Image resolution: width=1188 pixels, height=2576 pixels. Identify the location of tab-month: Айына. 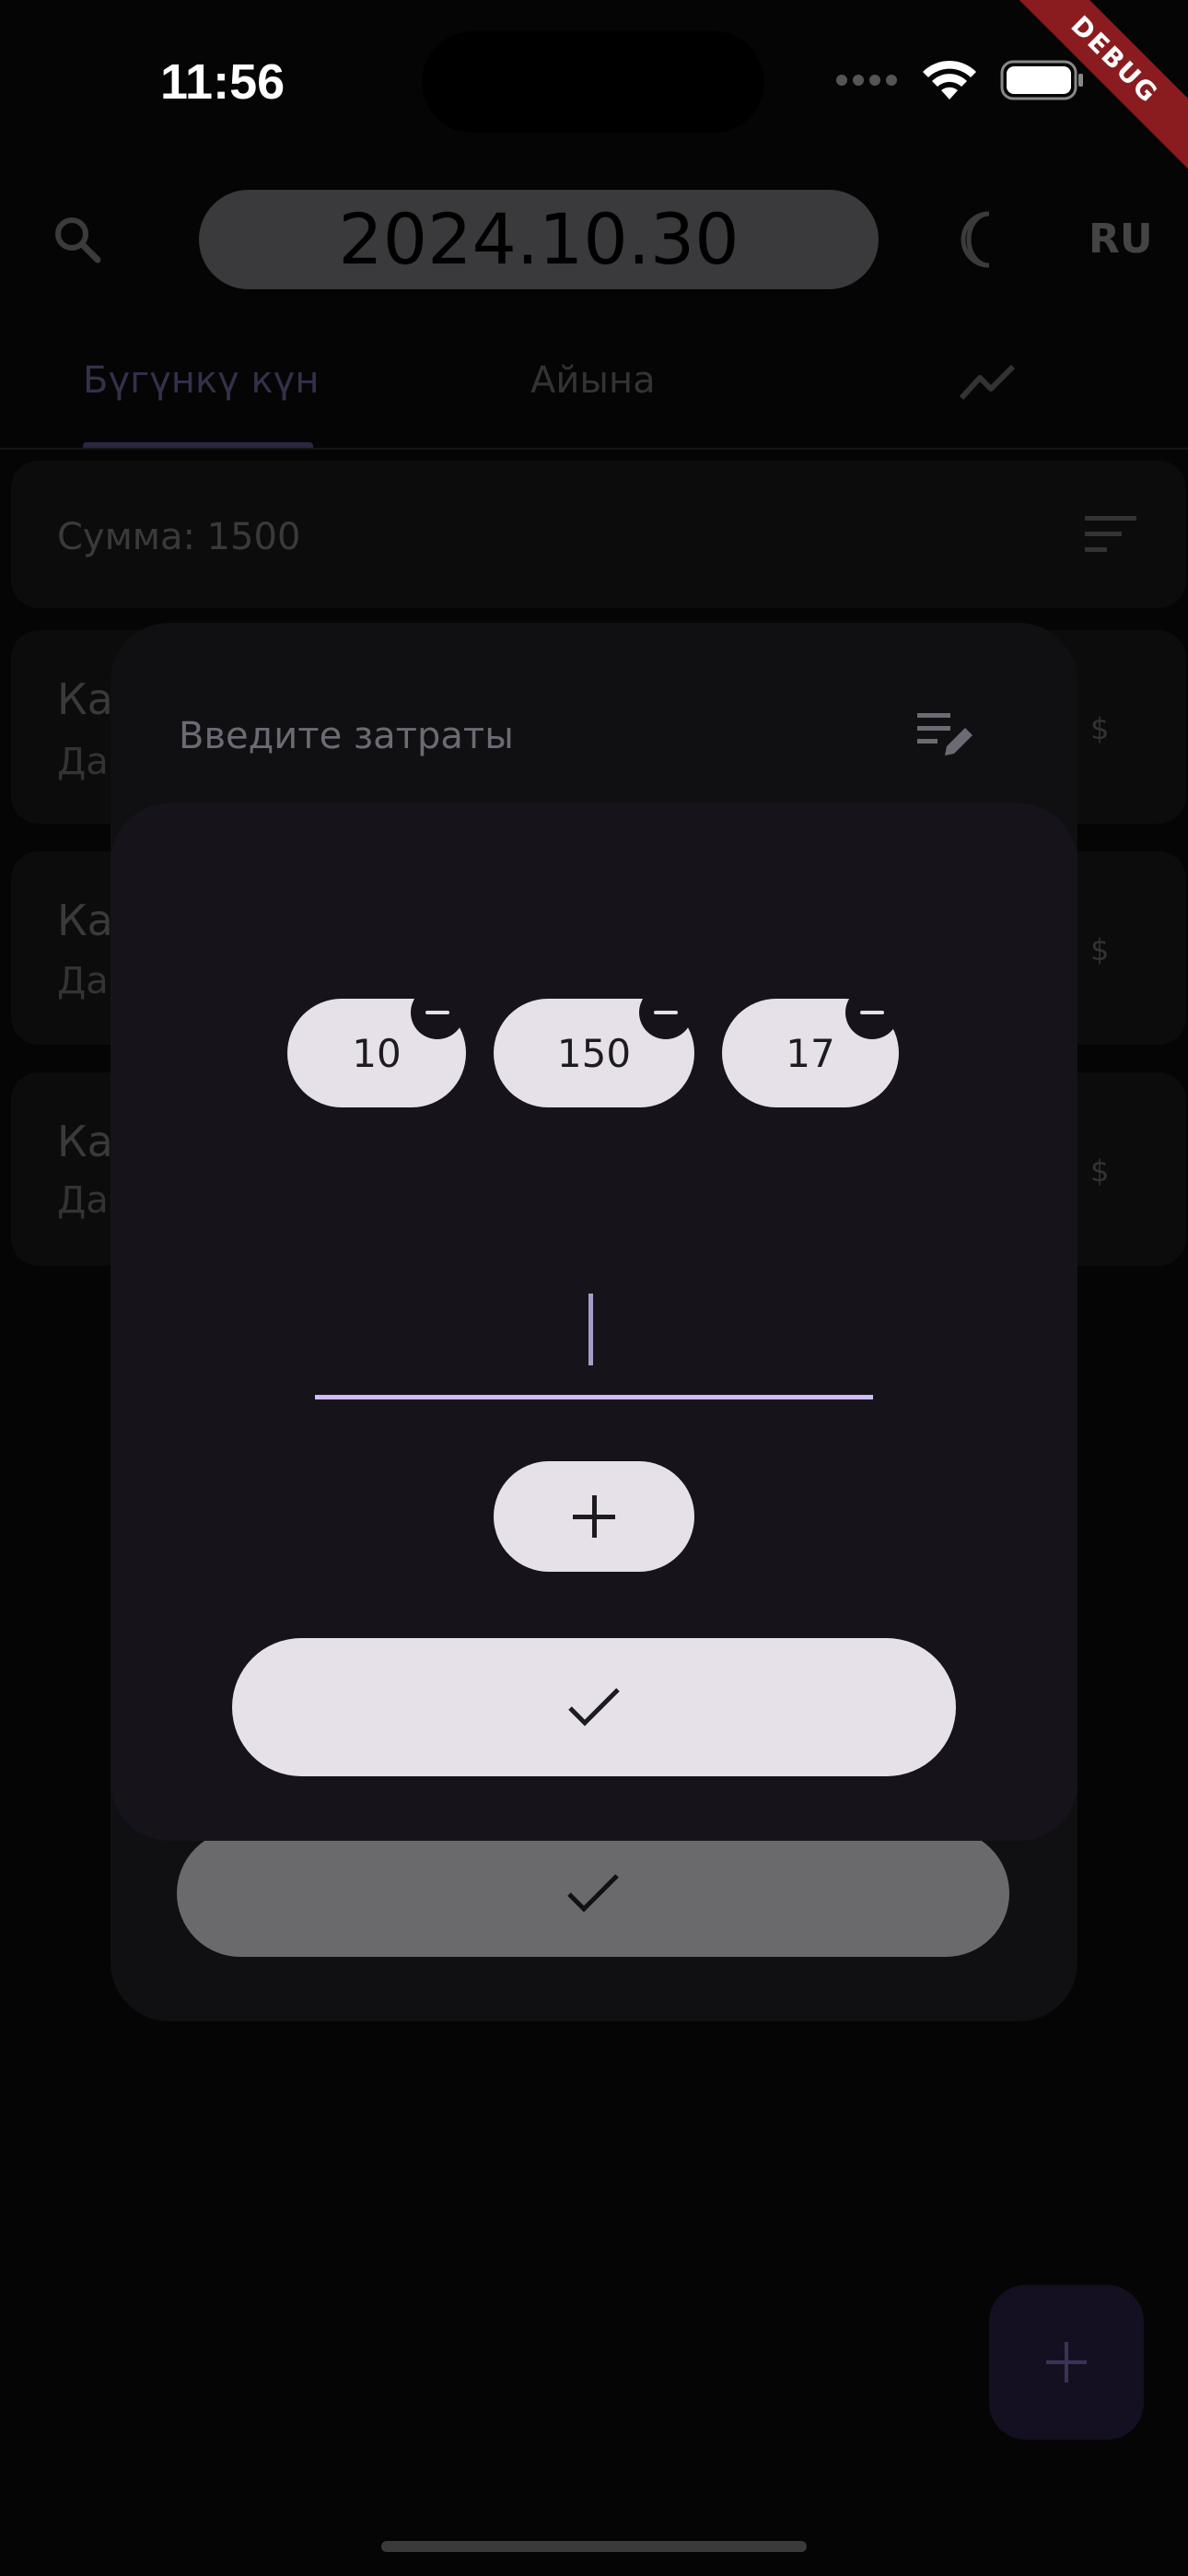
(593, 380).